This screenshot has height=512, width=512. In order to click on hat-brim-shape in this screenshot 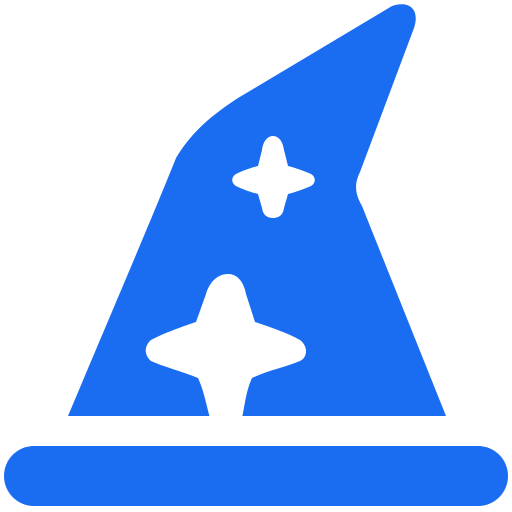, I will do `click(256, 476)`.